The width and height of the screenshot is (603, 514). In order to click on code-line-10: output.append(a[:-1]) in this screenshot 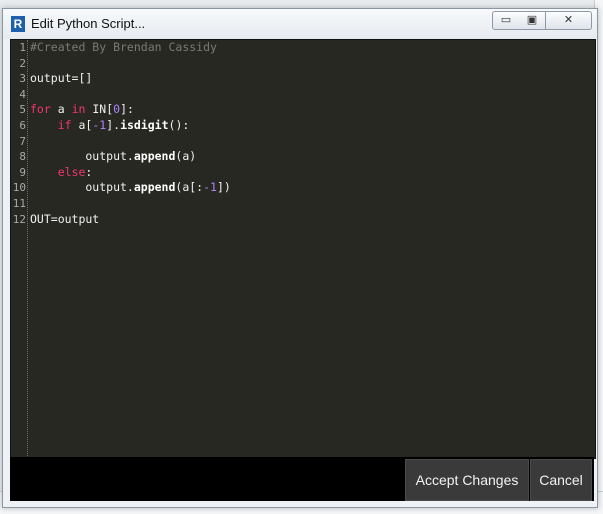, I will do `click(312, 188)`.